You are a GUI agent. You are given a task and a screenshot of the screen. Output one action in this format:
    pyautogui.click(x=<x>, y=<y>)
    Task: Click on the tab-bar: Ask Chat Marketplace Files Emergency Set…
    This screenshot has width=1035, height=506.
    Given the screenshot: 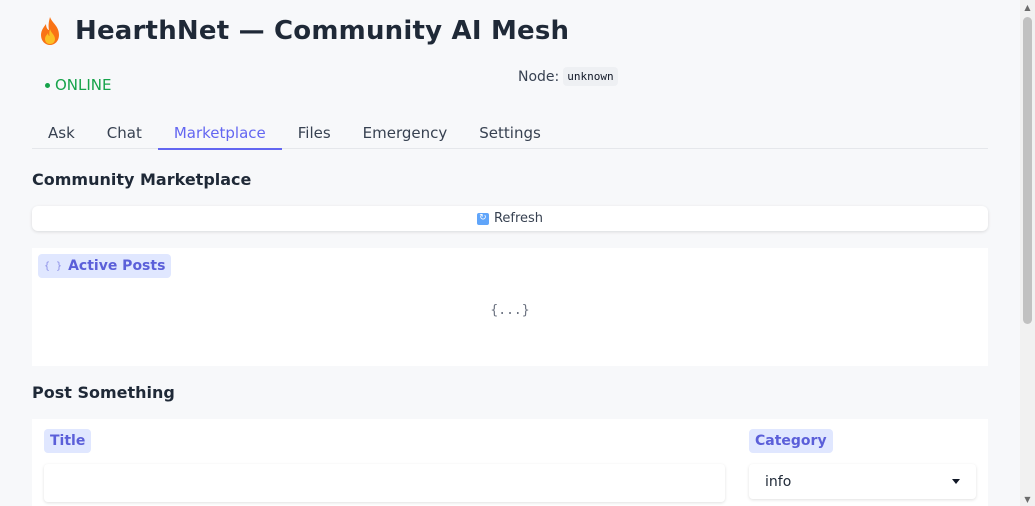 What is the action you would take?
    pyautogui.click(x=510, y=134)
    